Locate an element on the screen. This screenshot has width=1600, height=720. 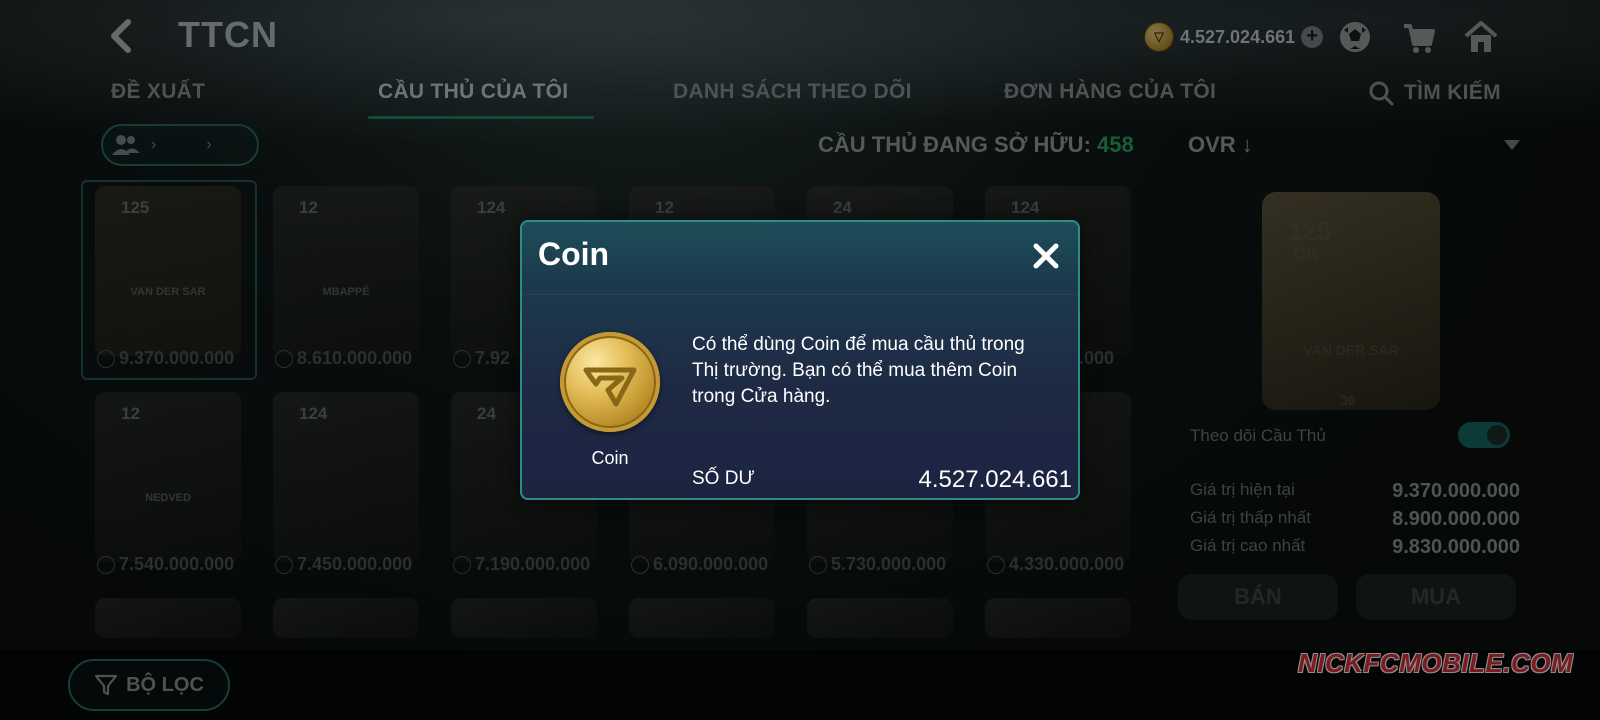
balance-label: SỐ DƯ is located at coordinates (723, 478).